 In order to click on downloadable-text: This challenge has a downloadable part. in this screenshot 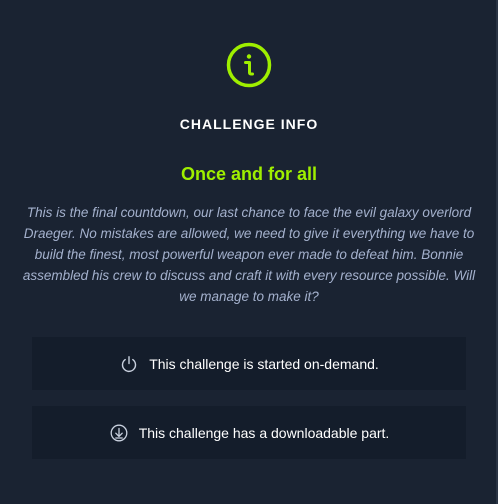, I will do `click(264, 432)`.